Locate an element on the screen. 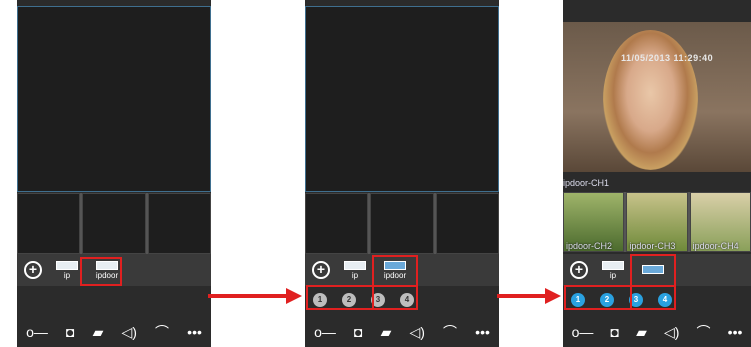 The width and height of the screenshot is (751, 347). timestamp: 11/05/2013 11:29:40 is located at coordinates (667, 58).